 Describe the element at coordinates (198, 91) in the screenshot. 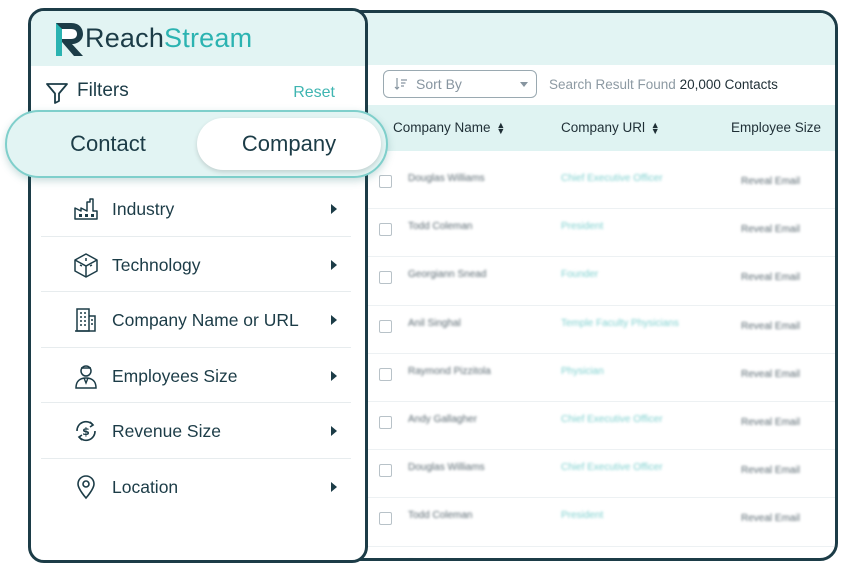

I see `filters-header: Filters Reset` at that location.